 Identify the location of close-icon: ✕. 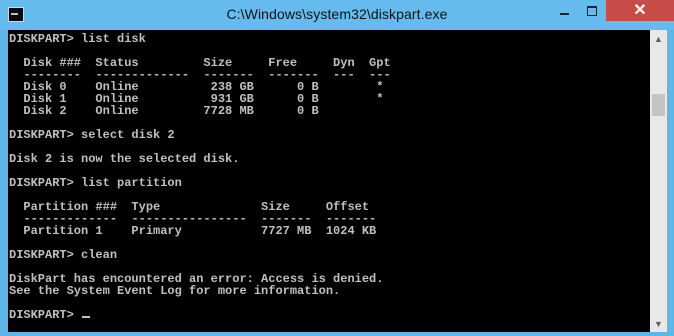
(640, 10).